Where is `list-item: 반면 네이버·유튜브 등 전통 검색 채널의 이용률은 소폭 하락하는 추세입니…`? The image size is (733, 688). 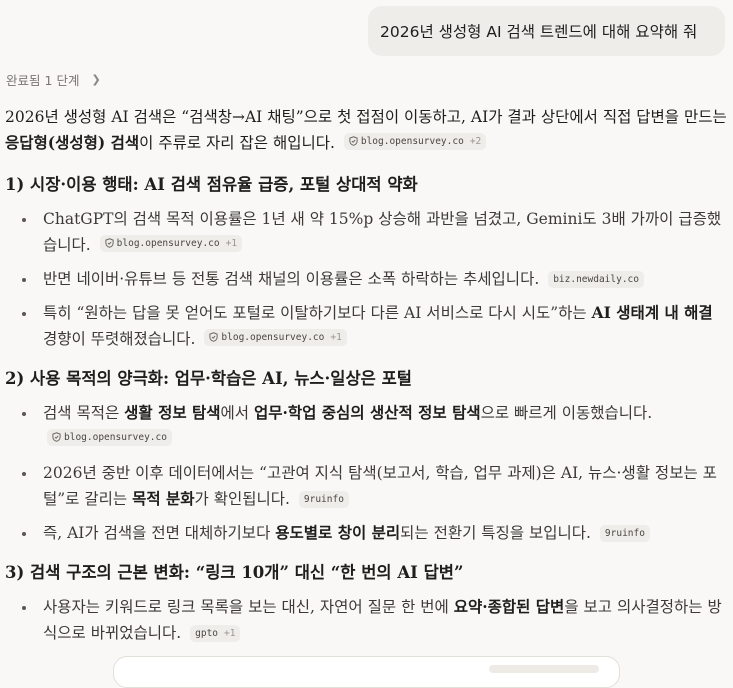
list-item: 반면 네이버·유튜브 등 전통 검색 채널의 이용률은 소폭 하락하는 추세입니… is located at coordinates (366, 279).